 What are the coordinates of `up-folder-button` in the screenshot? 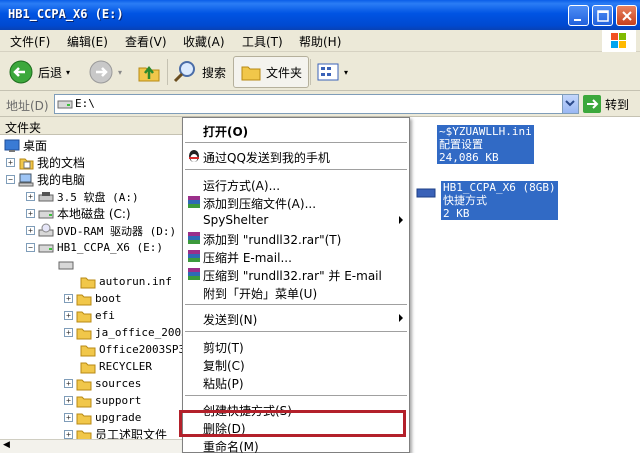 It's located at (149, 72).